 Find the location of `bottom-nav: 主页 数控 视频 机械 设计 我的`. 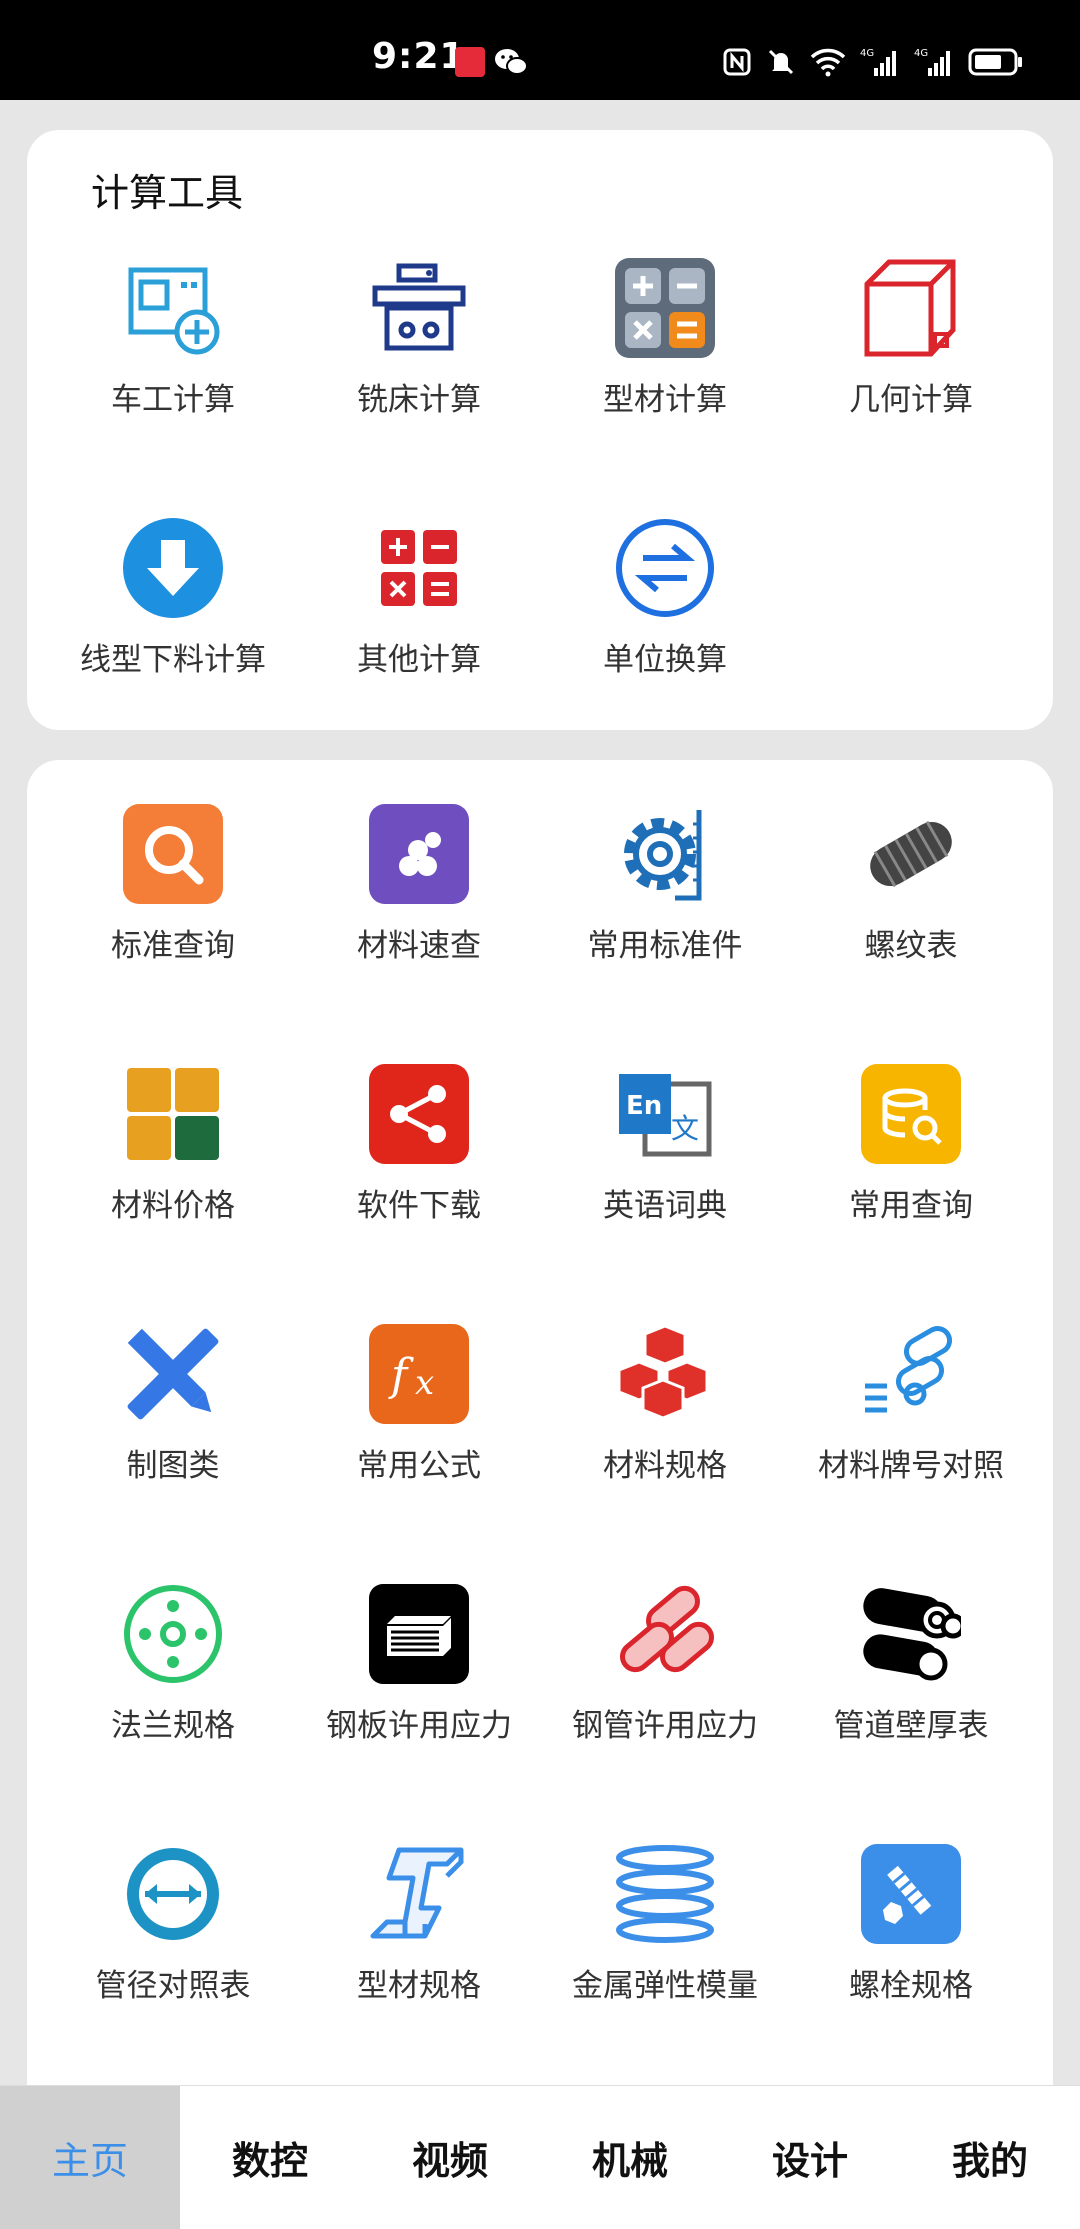

bottom-nav: 主页 数控 视频 机械 设计 我的 is located at coordinates (540, 2157).